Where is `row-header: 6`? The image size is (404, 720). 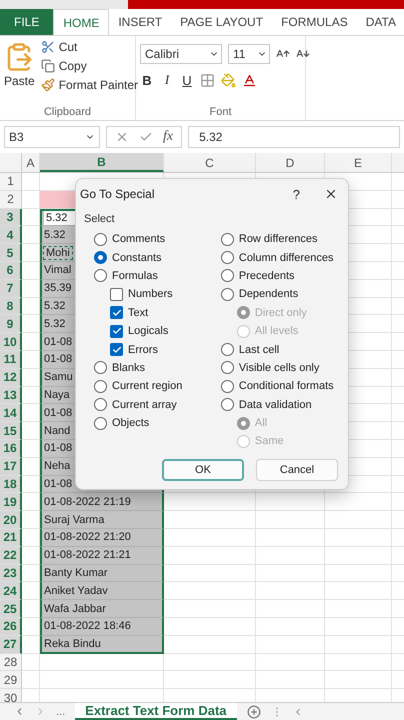
row-header: 6 is located at coordinates (11, 271).